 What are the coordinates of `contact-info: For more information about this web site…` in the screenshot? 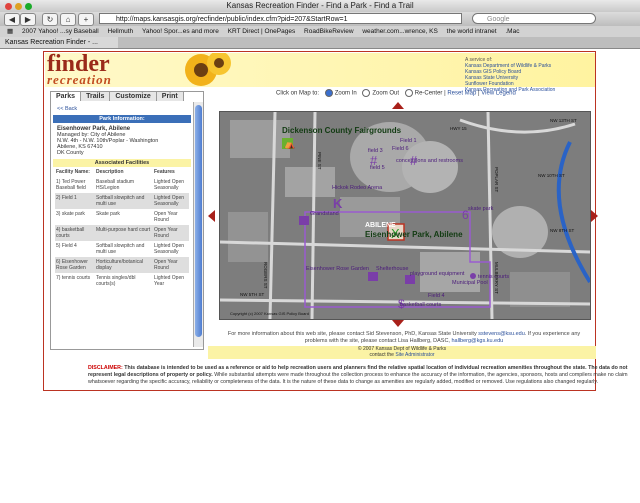 It's located at (404, 338).